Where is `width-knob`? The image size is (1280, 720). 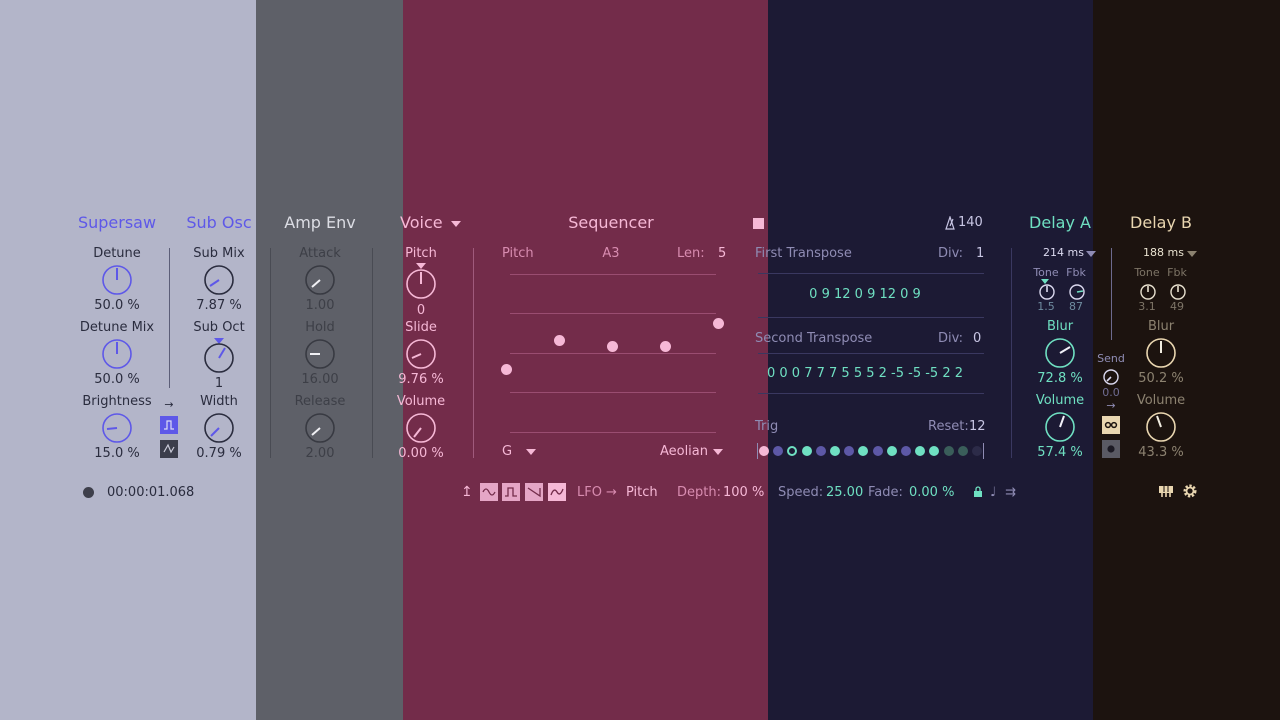 width-knob is located at coordinates (219, 428).